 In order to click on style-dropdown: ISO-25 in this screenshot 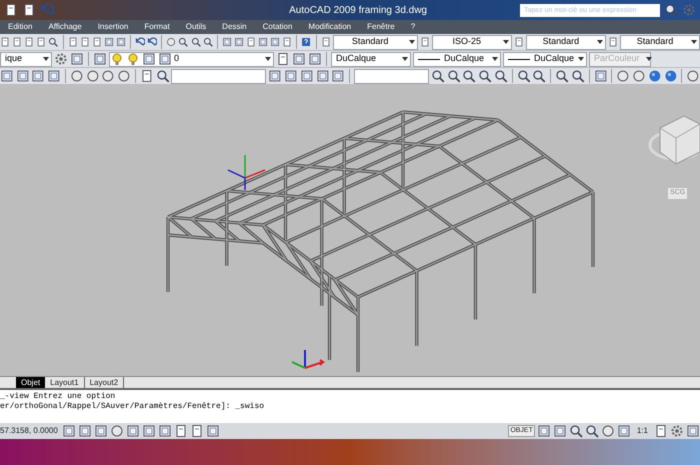, I will do `click(472, 42)`.